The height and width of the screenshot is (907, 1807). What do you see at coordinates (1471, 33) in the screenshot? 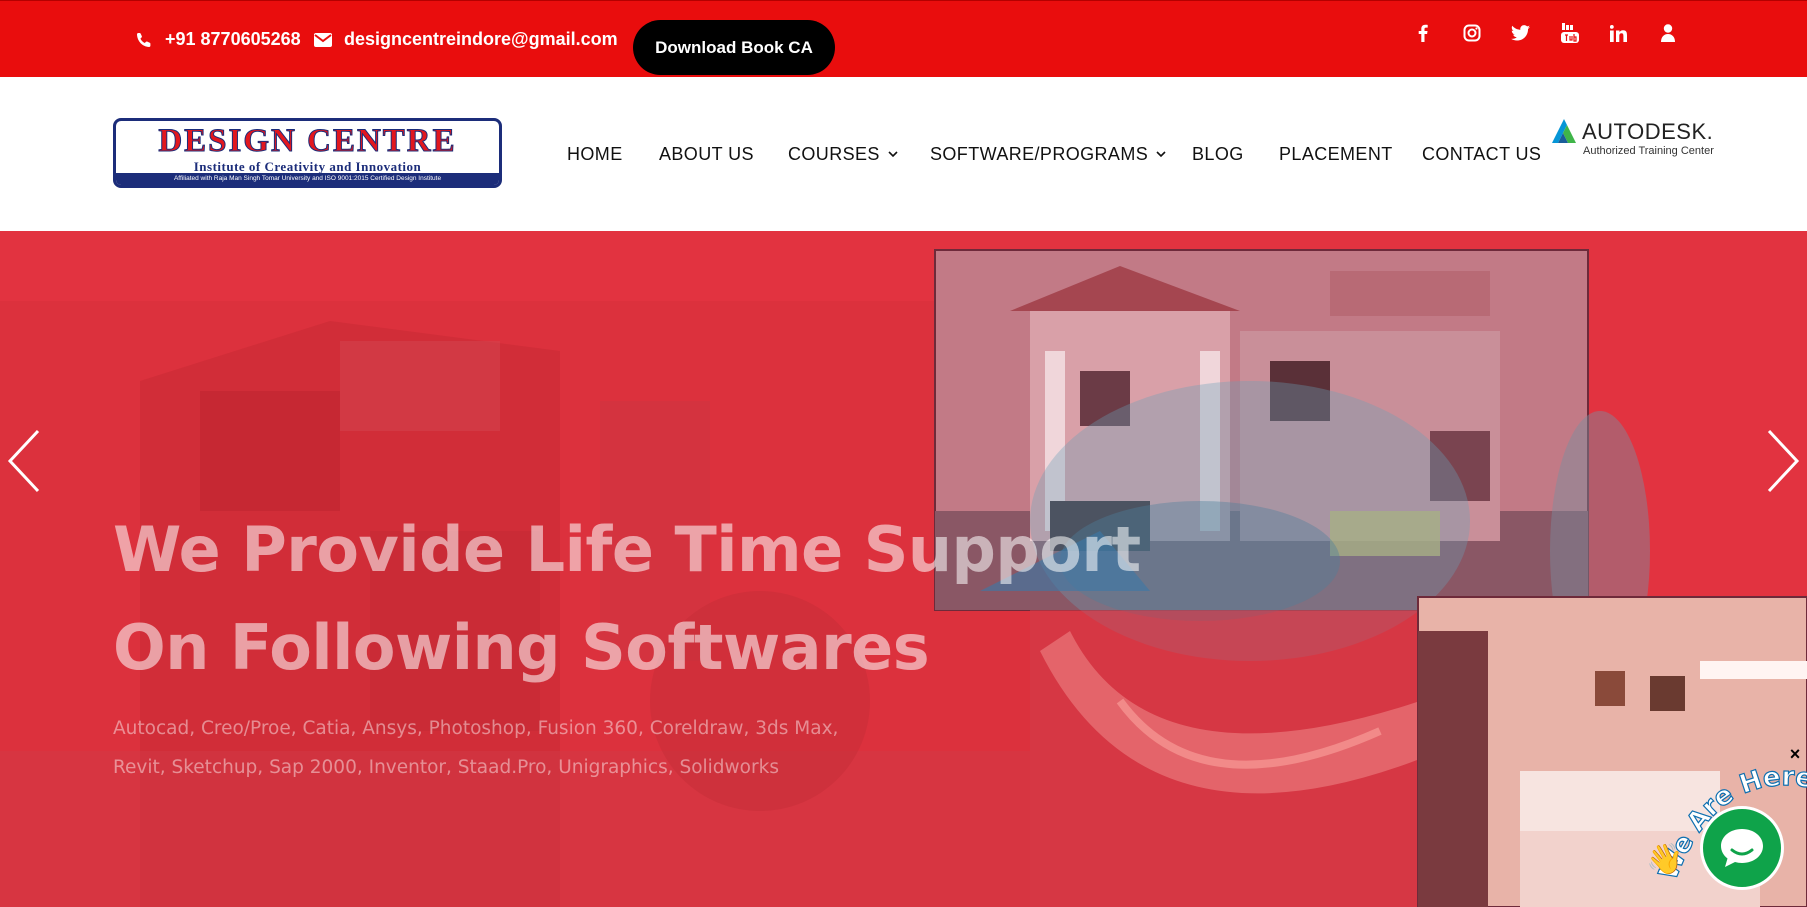
I see `instagram-icon` at bounding box center [1471, 33].